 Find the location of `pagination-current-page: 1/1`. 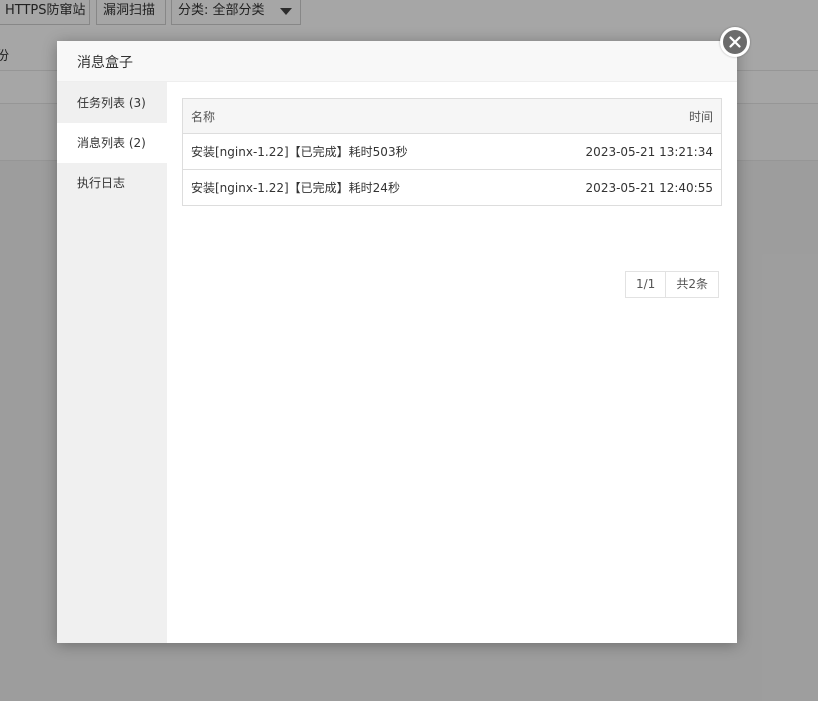

pagination-current-page: 1/1 is located at coordinates (646, 284).